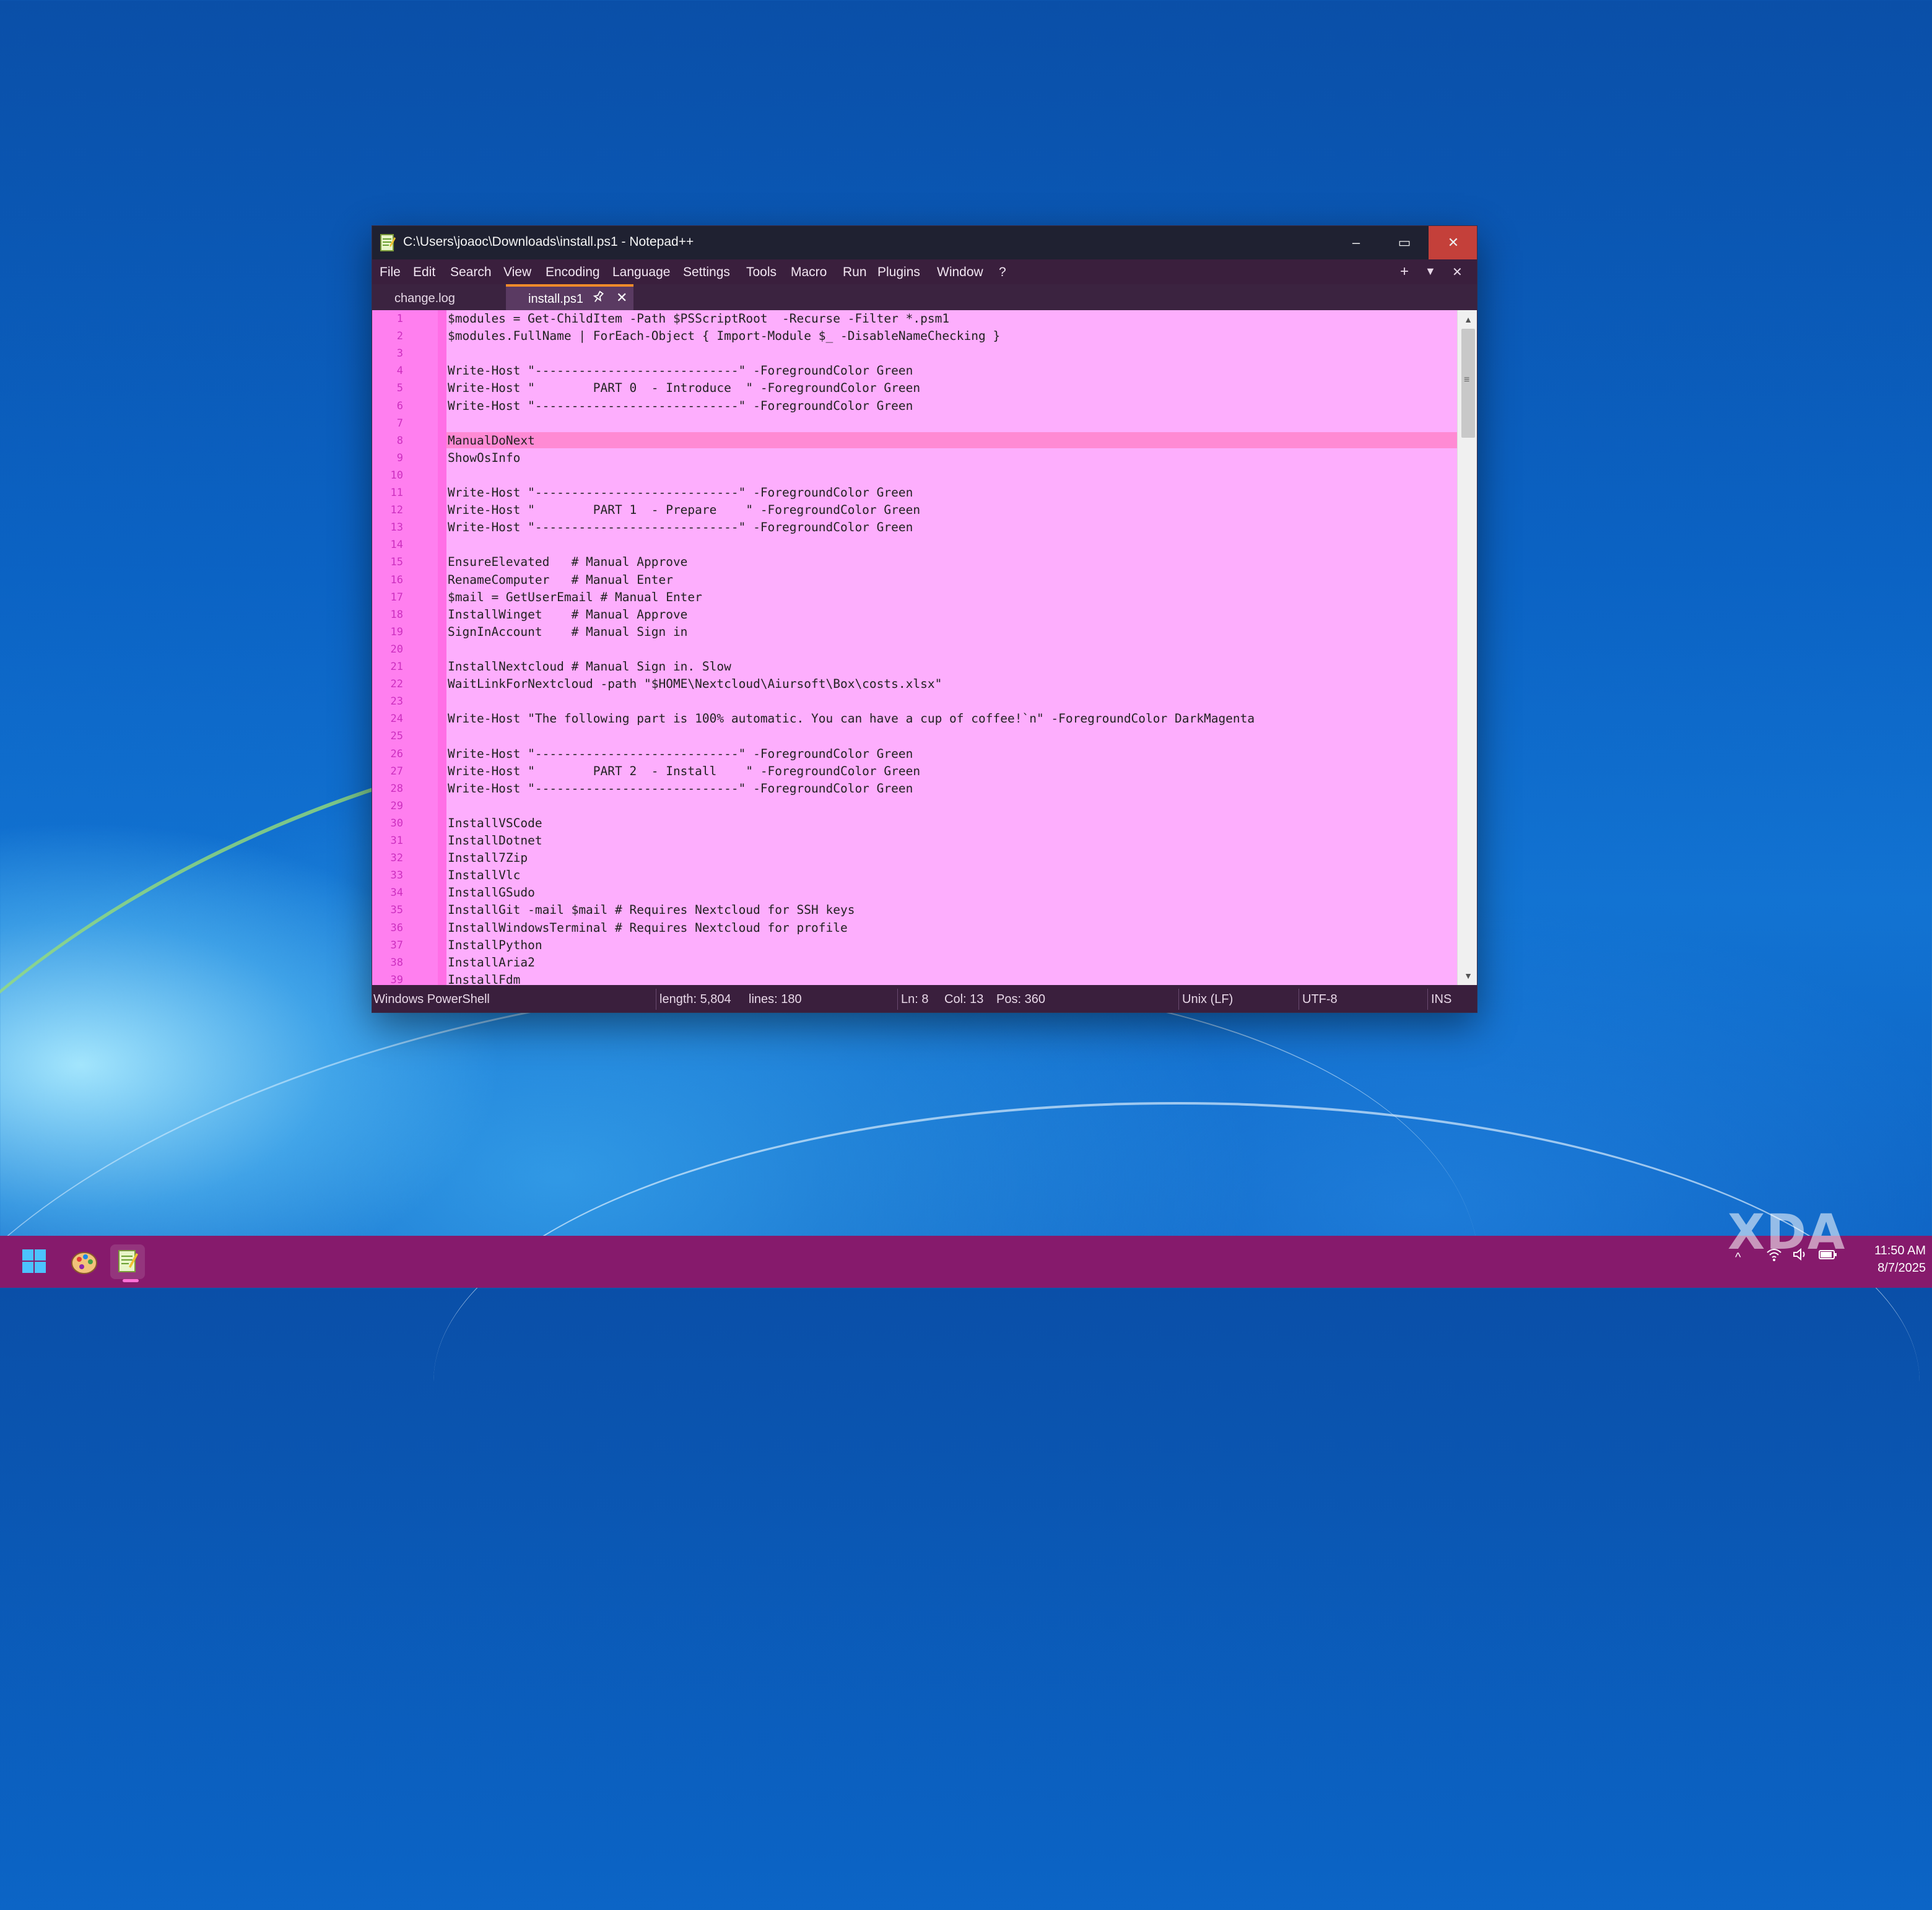  Describe the element at coordinates (966, 1262) in the screenshot. I see `taskbar: ^ 11:50 AM 8/7/2025` at that location.